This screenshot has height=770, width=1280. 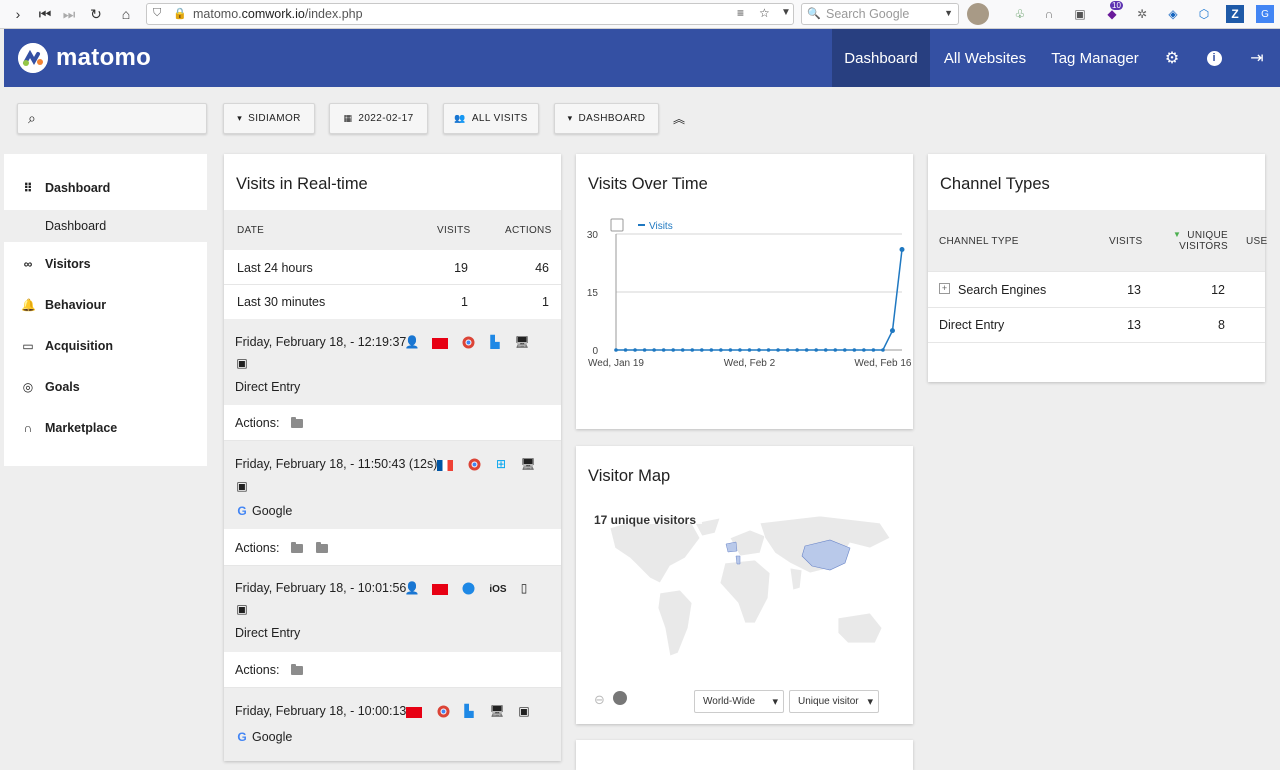 I want to click on url-text: matomo.comwork.io/index.php, so click(x=278, y=14).